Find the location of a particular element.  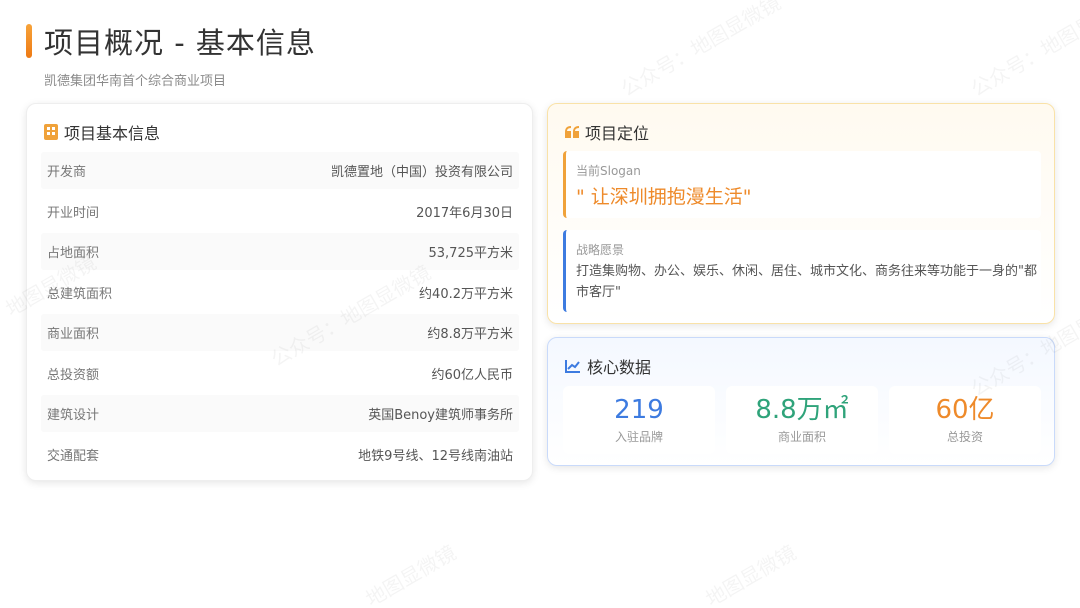

info-row-key: 商业面积 is located at coordinates (73, 334).